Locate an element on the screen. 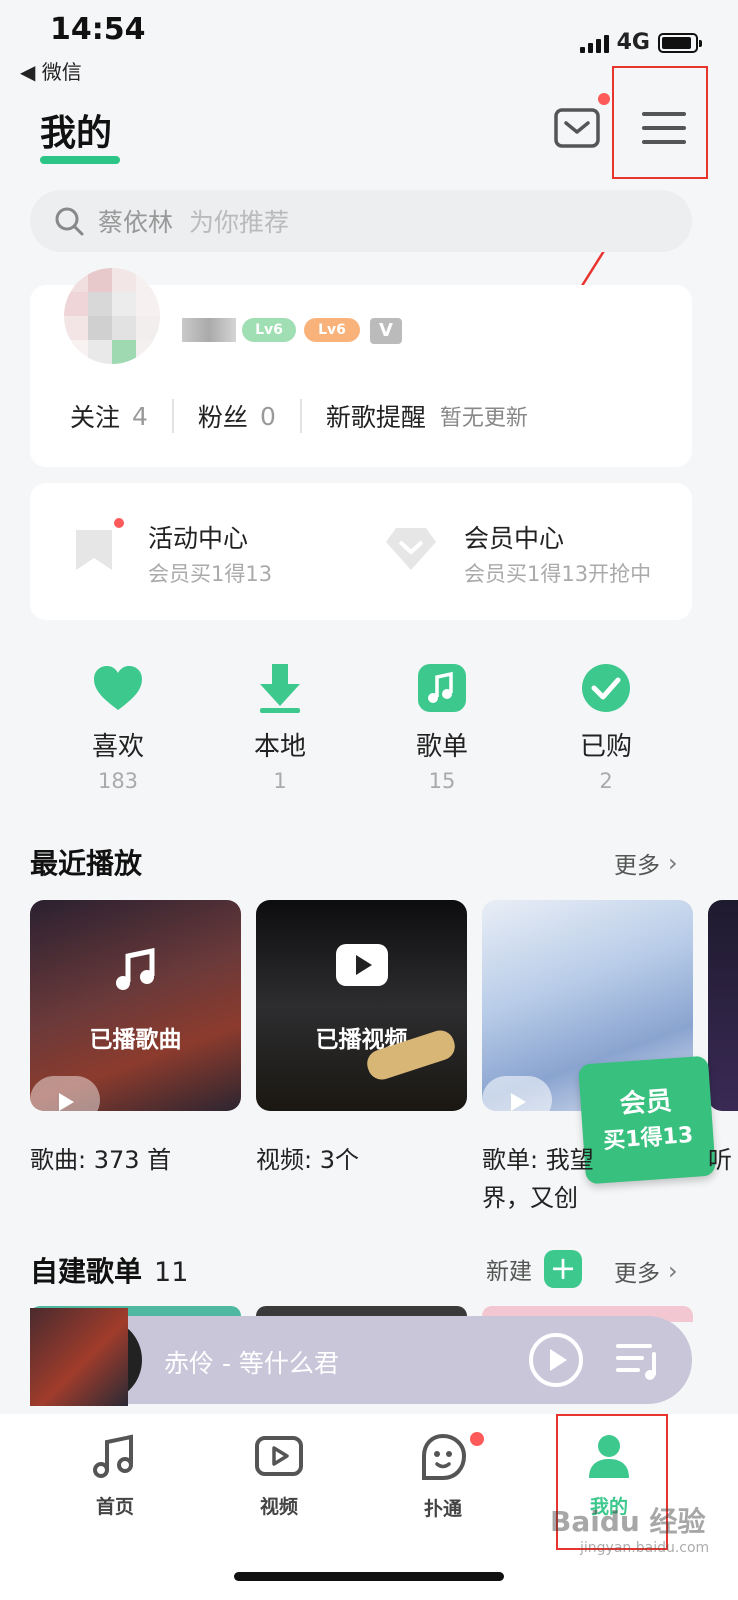 The image size is (738, 1600). quick-label: 已购 is located at coordinates (605, 747).